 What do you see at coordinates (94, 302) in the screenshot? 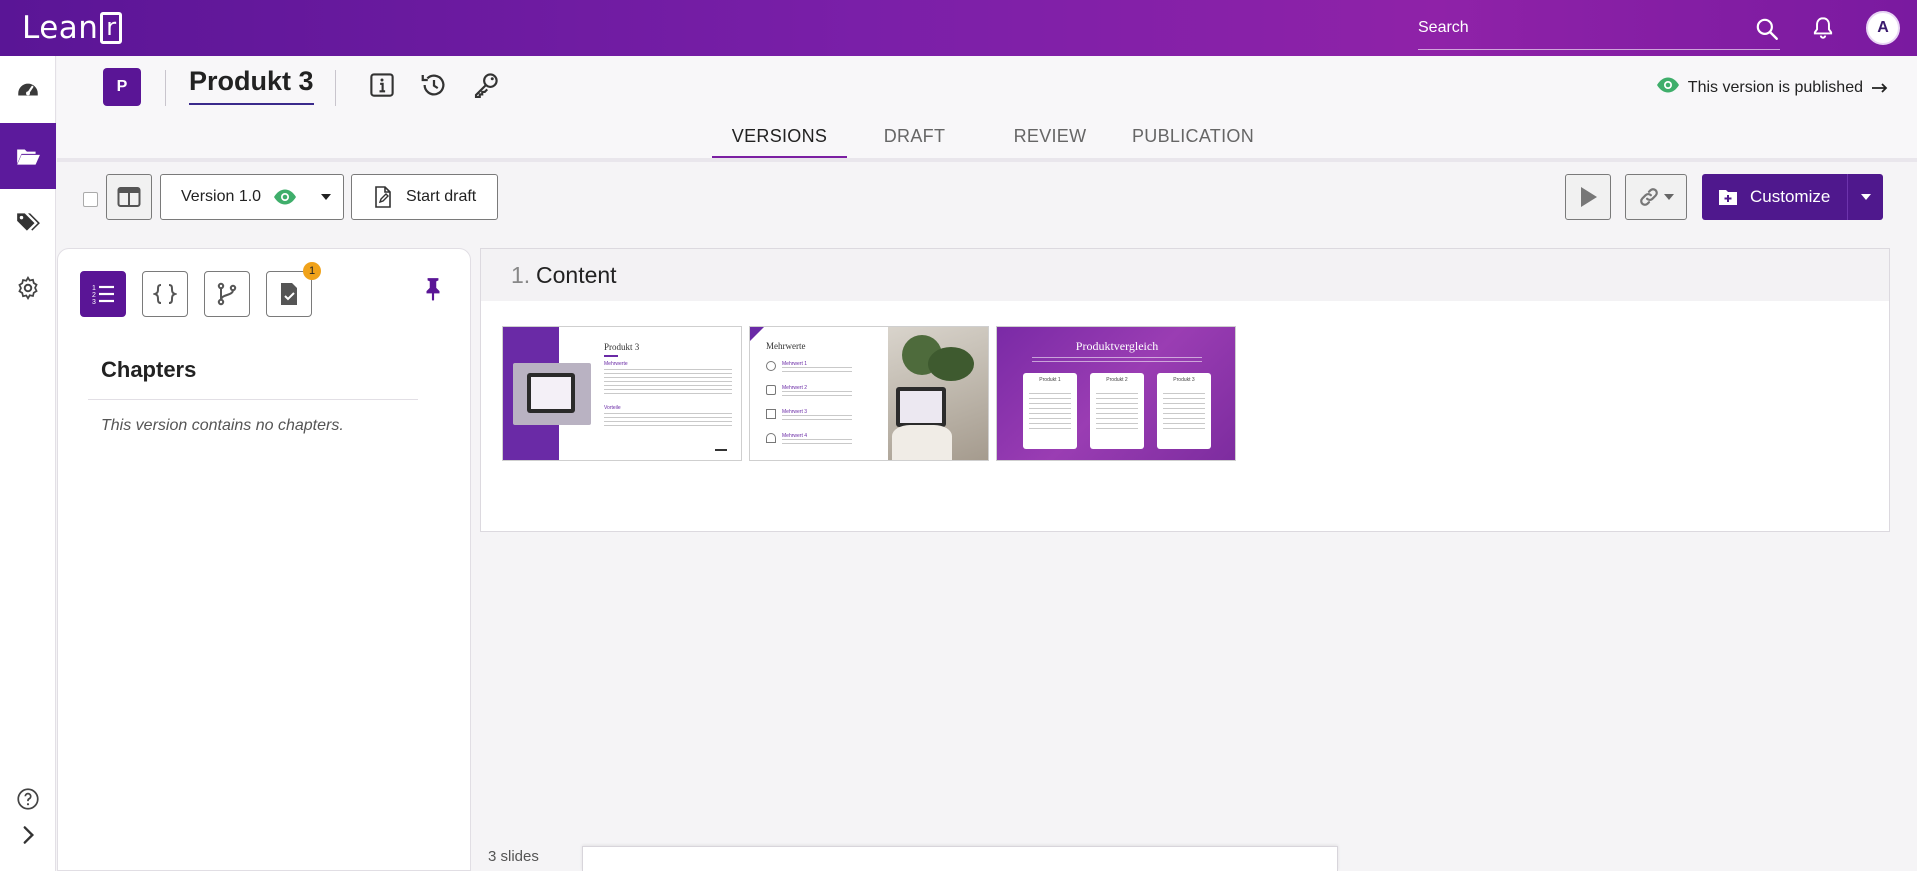
I see `svg-text: 3` at bounding box center [94, 302].